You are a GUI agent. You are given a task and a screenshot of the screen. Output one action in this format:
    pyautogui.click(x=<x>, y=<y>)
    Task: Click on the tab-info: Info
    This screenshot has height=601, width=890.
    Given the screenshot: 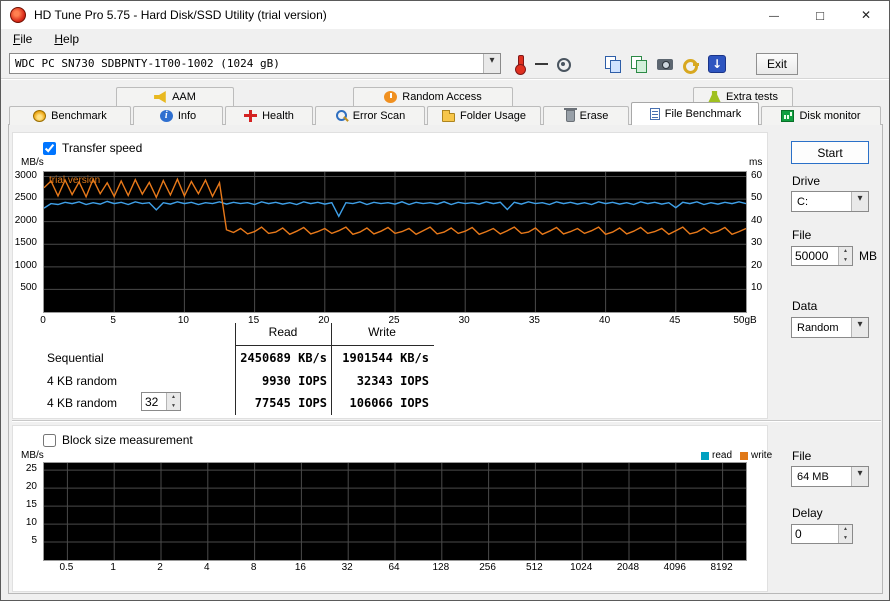 What is the action you would take?
    pyautogui.click(x=178, y=115)
    